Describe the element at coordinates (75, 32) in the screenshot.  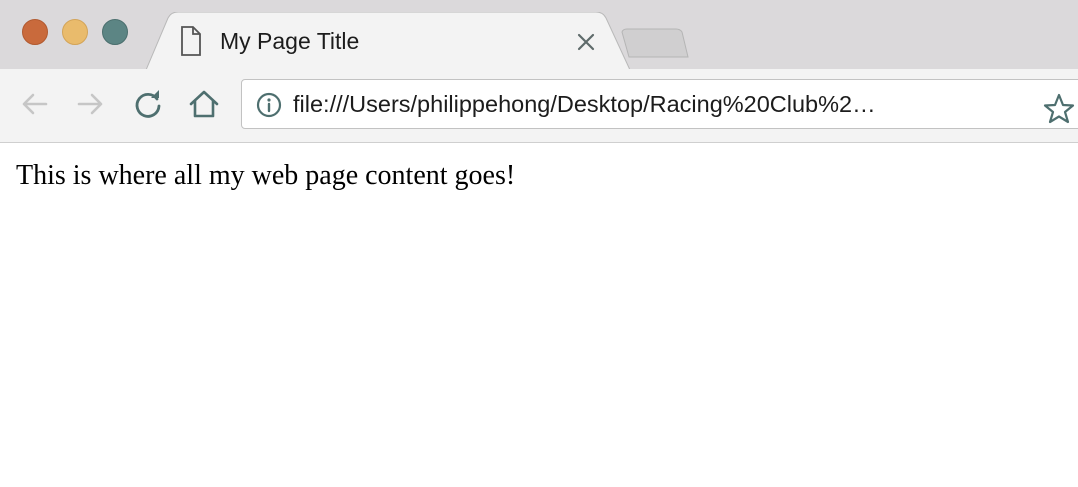
I see `window-minimize-button` at that location.